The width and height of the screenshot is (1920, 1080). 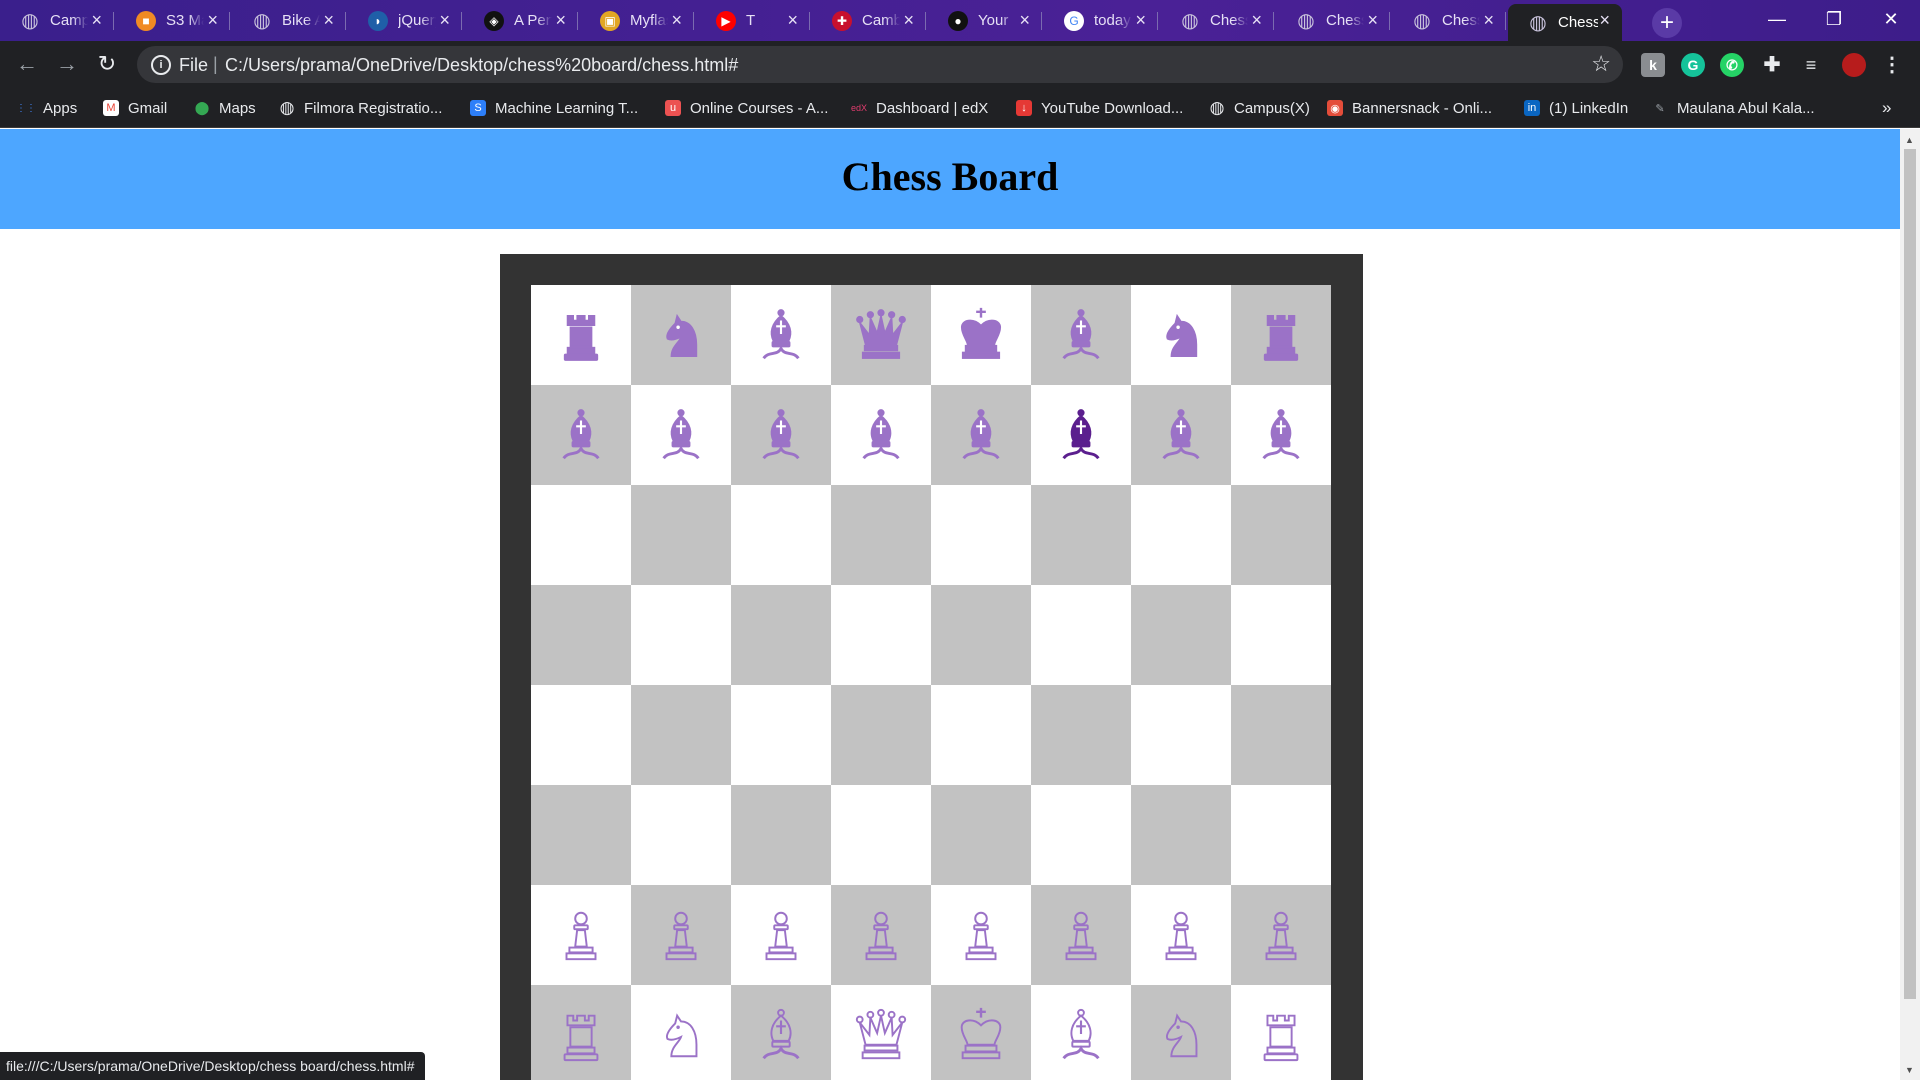 I want to click on menu-kebab-icon: ⋮, so click(x=1892, y=65).